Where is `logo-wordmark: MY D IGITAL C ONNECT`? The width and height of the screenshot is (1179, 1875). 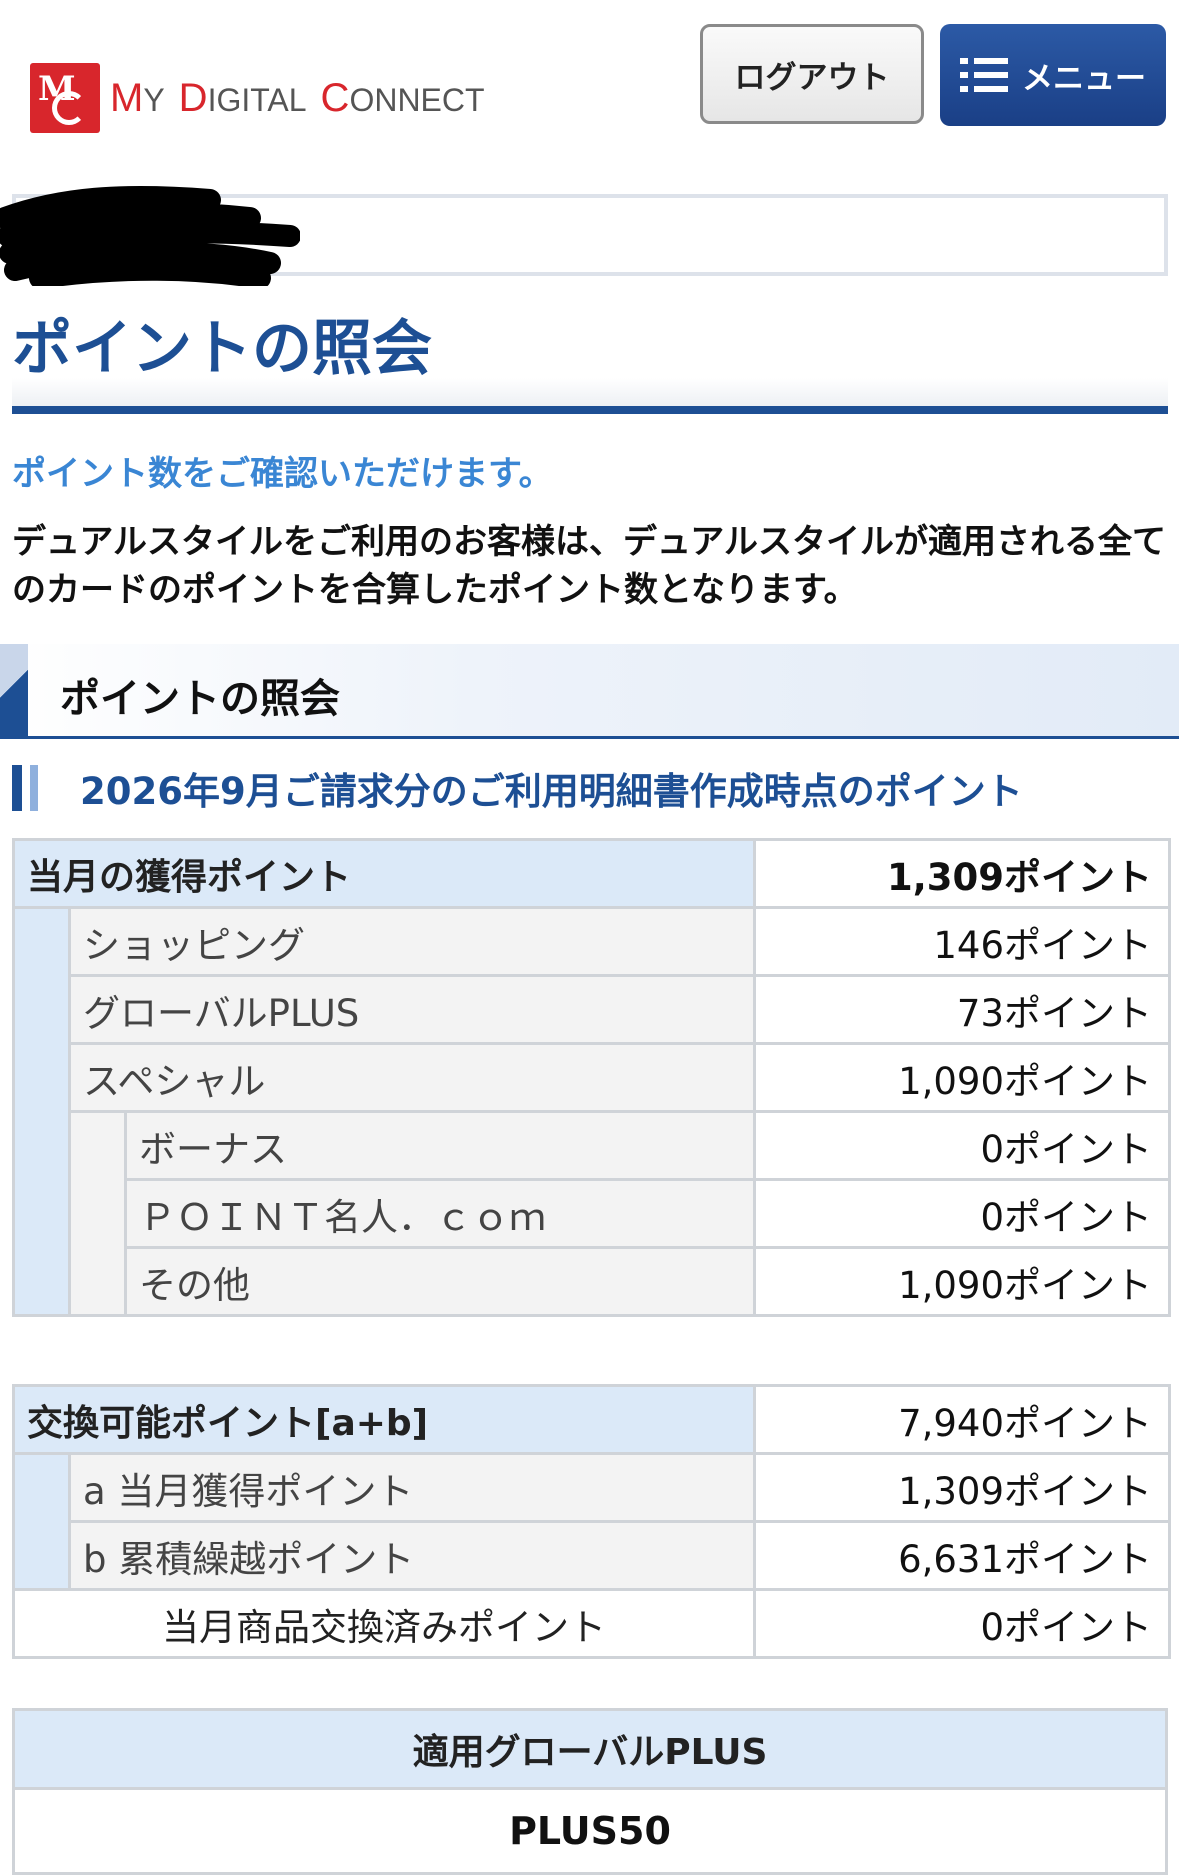 logo-wordmark: MY D IGITAL C ONNECT is located at coordinates (297, 97).